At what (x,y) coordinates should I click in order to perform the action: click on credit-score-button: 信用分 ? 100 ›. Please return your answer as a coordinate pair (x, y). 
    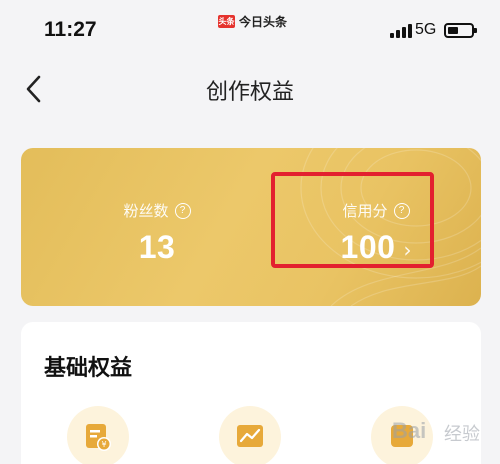
    Looking at the image, I should click on (376, 233).